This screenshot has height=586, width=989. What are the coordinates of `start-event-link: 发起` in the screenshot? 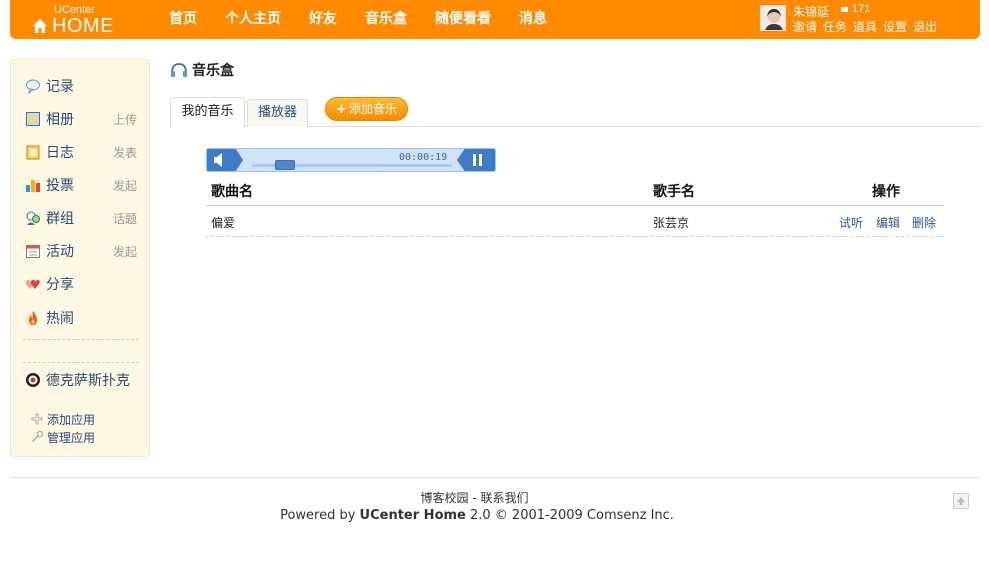 It's located at (125, 251).